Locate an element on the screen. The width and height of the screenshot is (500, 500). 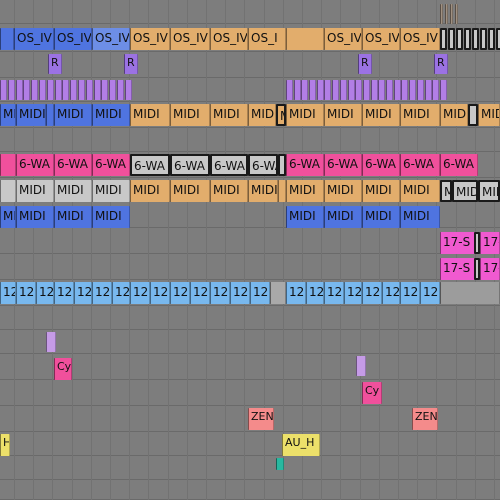
clip: Cy is located at coordinates (63, 369).